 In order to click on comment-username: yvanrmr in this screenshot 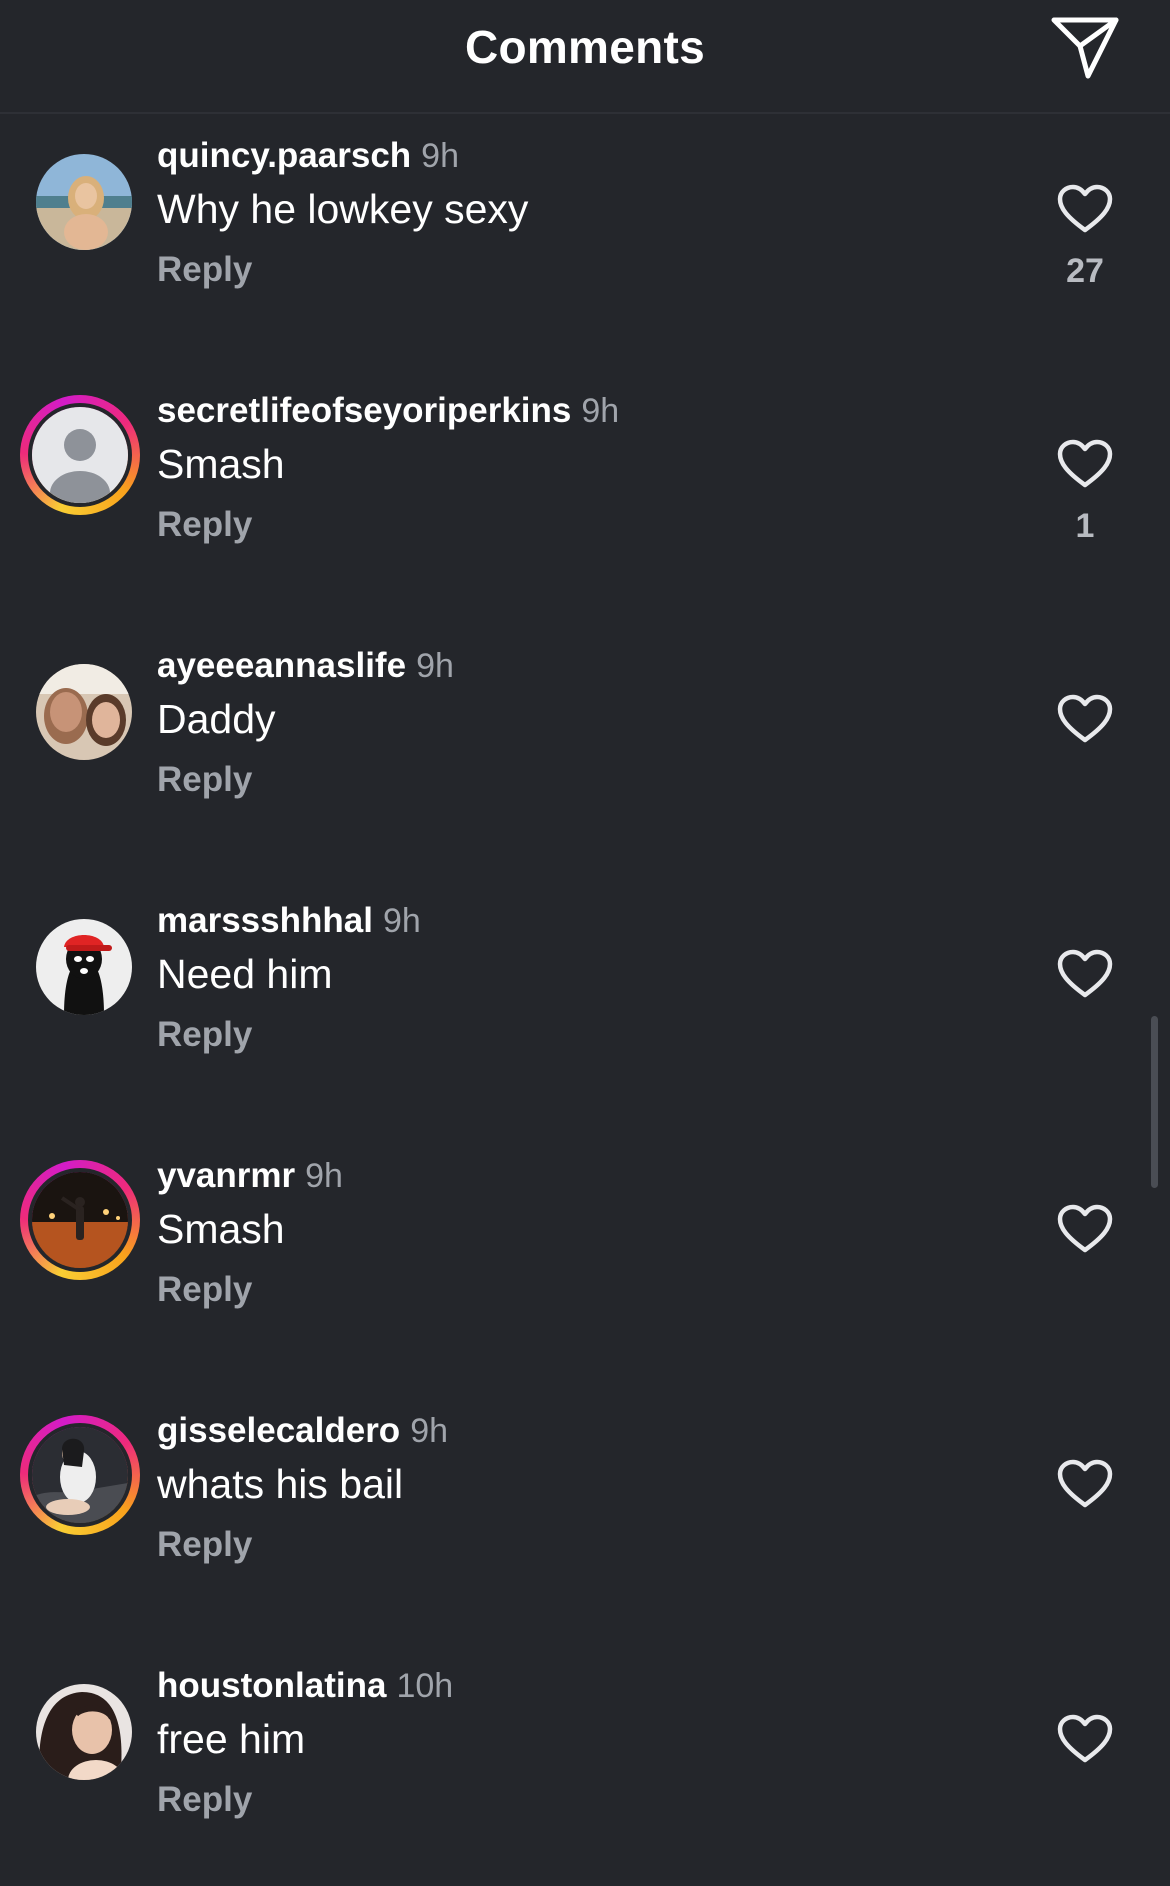, I will do `click(226, 1175)`.